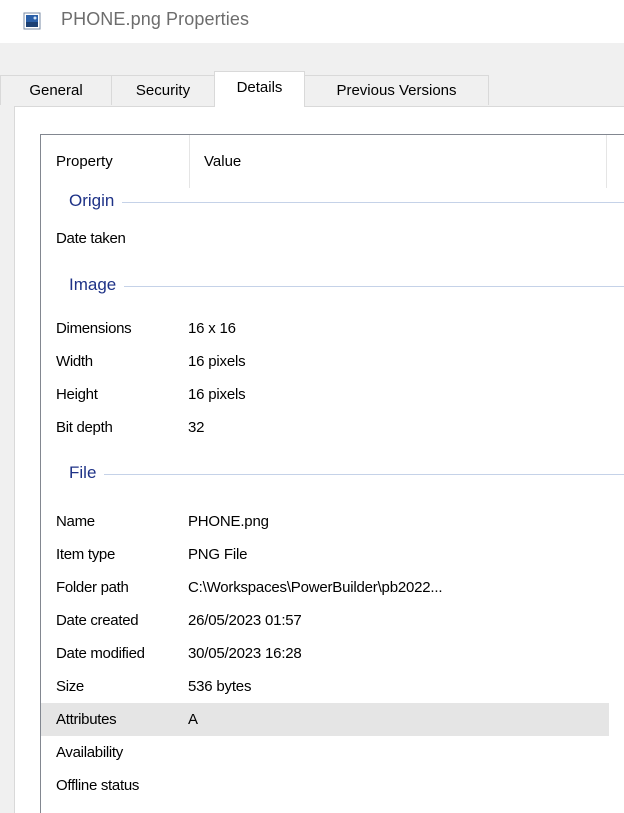  I want to click on list-item-attributes: Attributes A, so click(325, 719).